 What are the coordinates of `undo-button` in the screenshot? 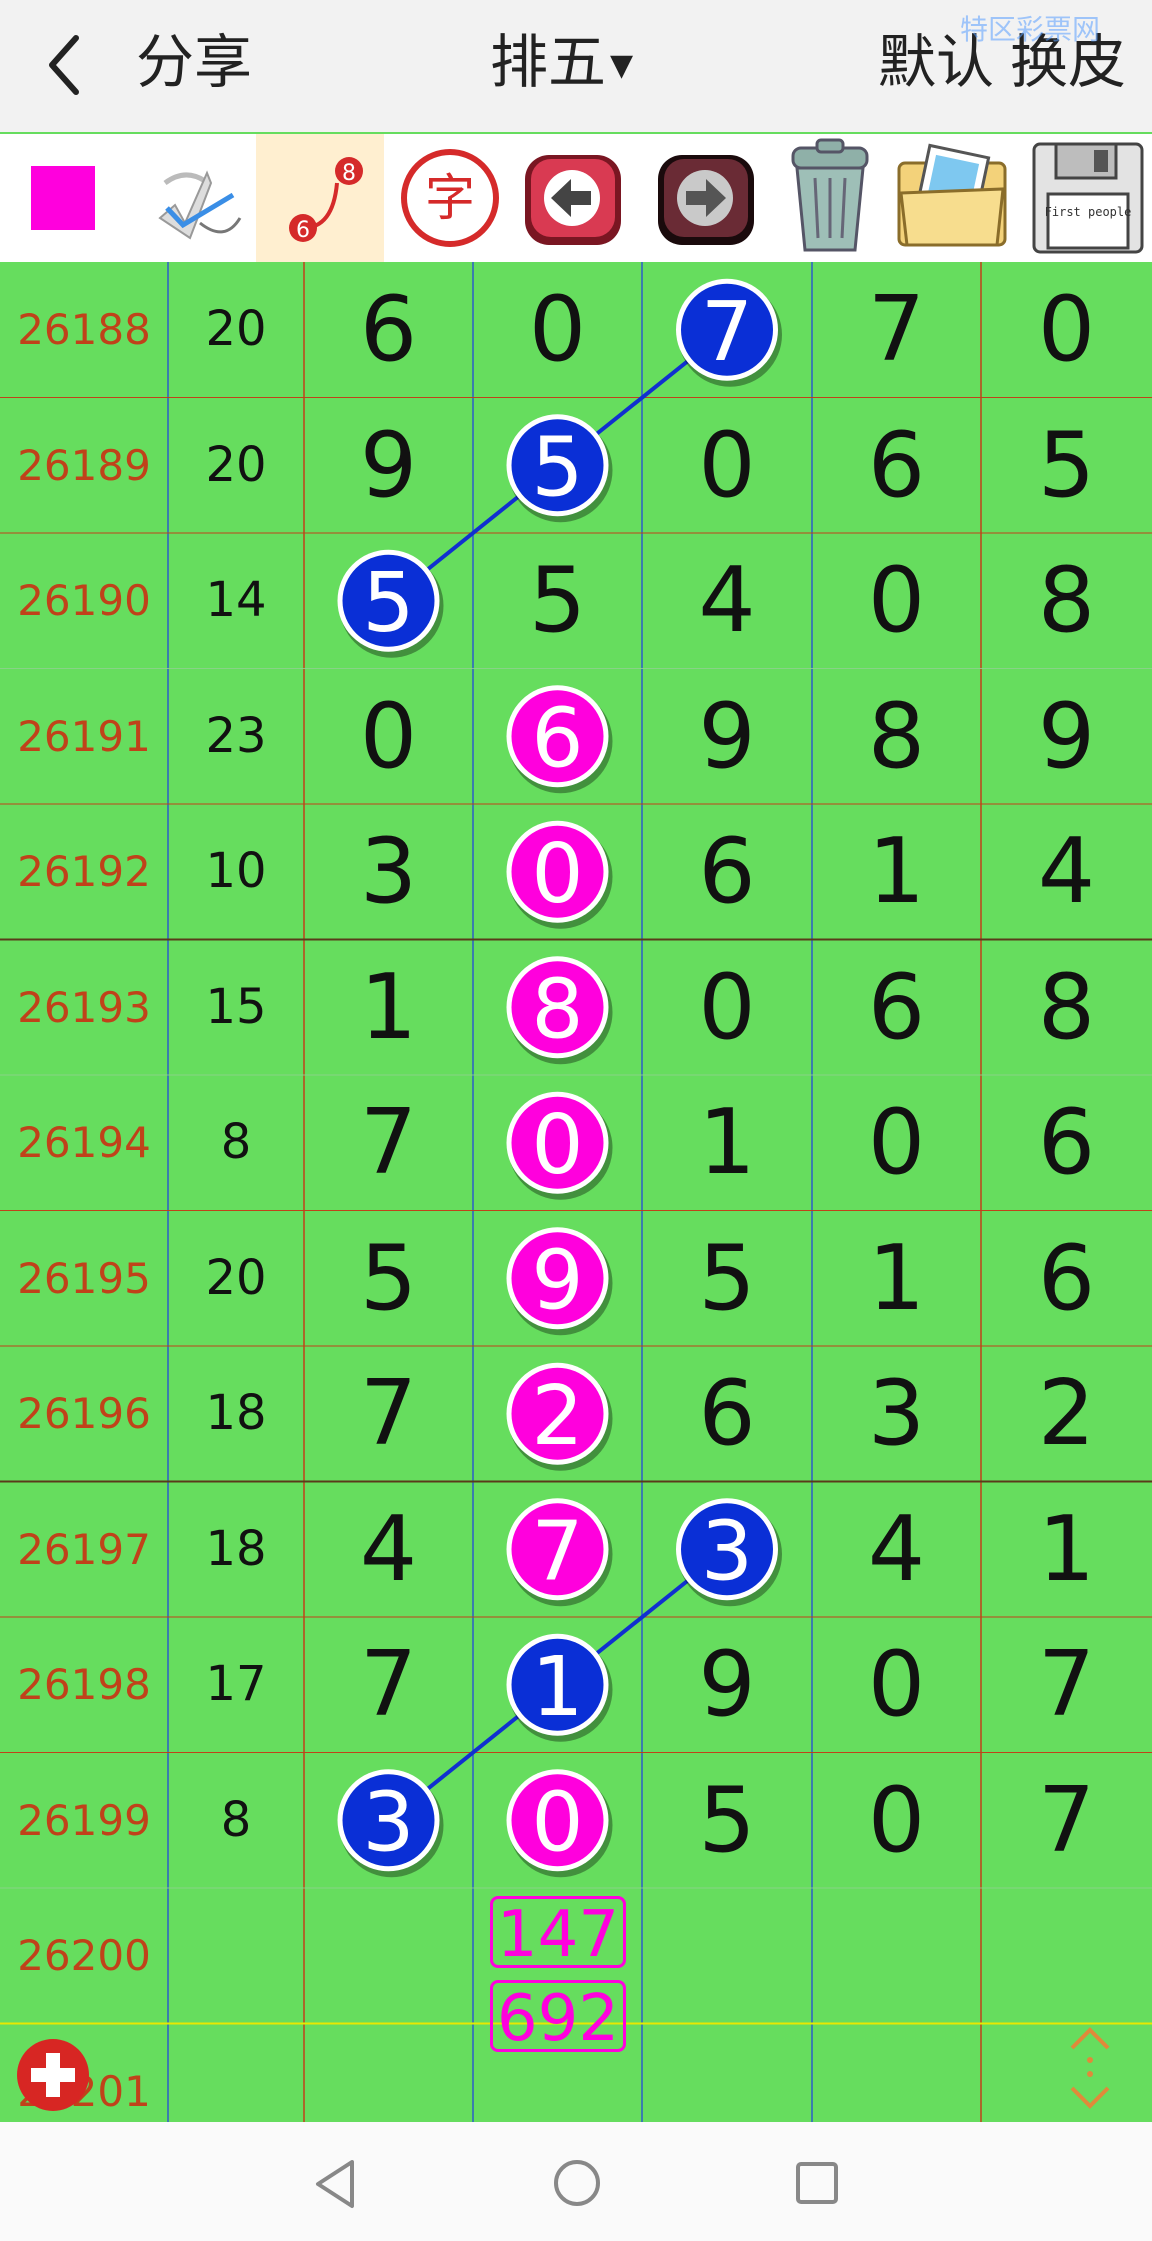 It's located at (572, 198).